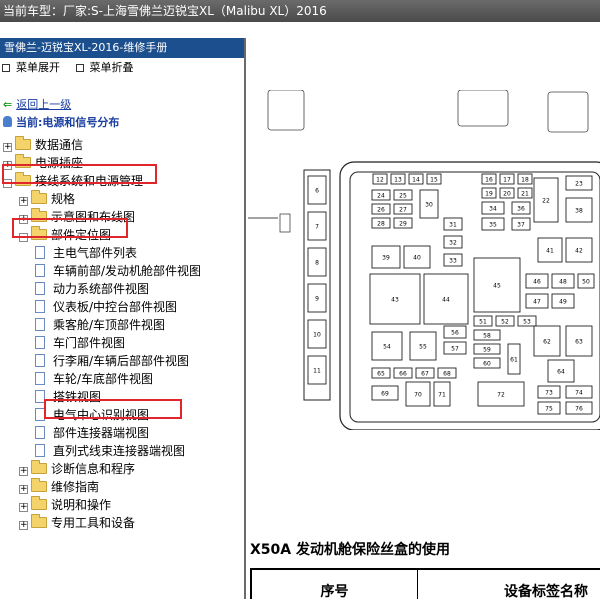  What do you see at coordinates (122, 48) in the screenshot?
I see `manual-title: 雪佛兰-迈锐宝XL-2016-维修手册` at bounding box center [122, 48].